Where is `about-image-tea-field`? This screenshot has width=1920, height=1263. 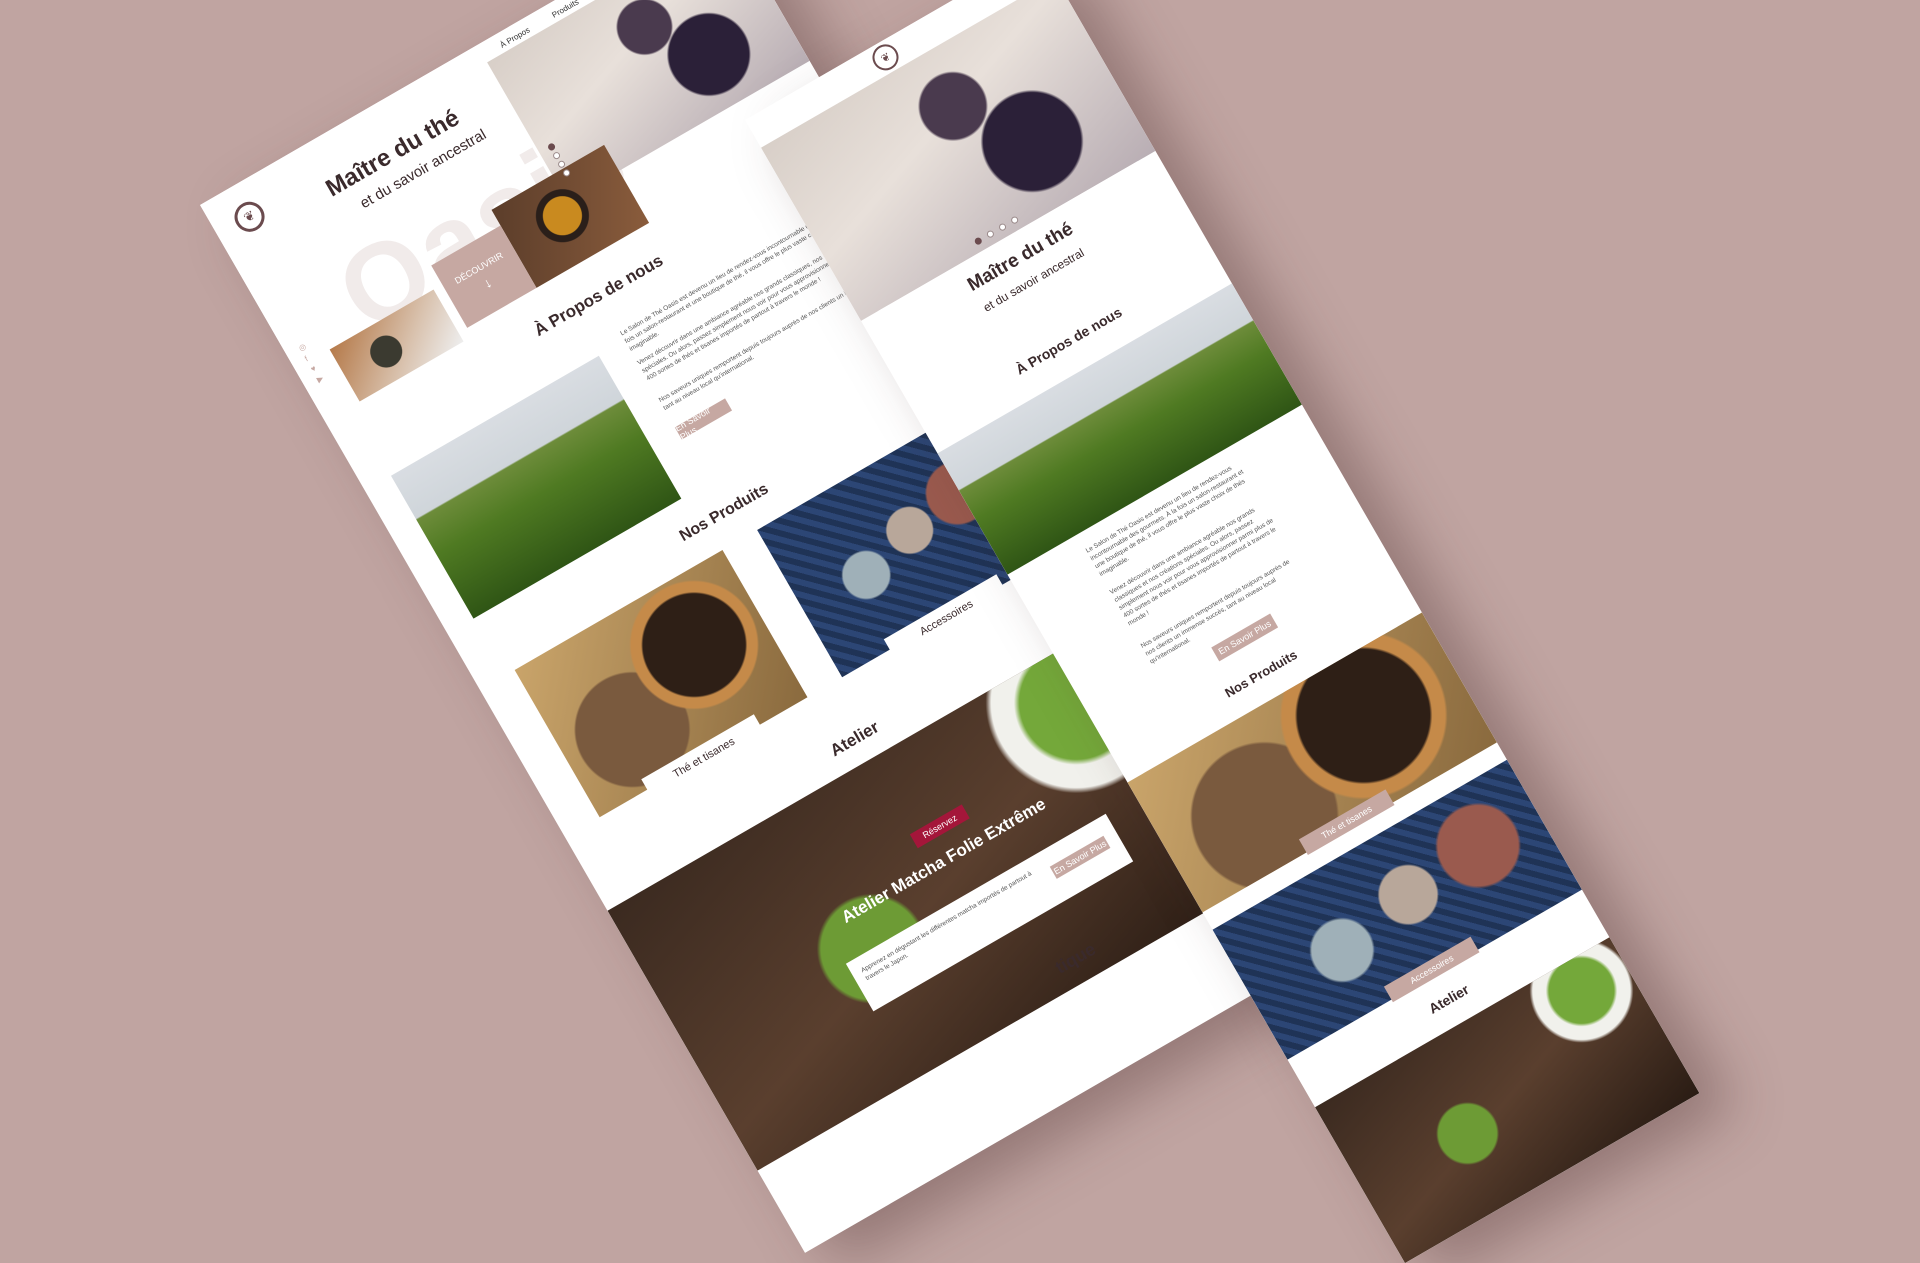 about-image-tea-field is located at coordinates (536, 487).